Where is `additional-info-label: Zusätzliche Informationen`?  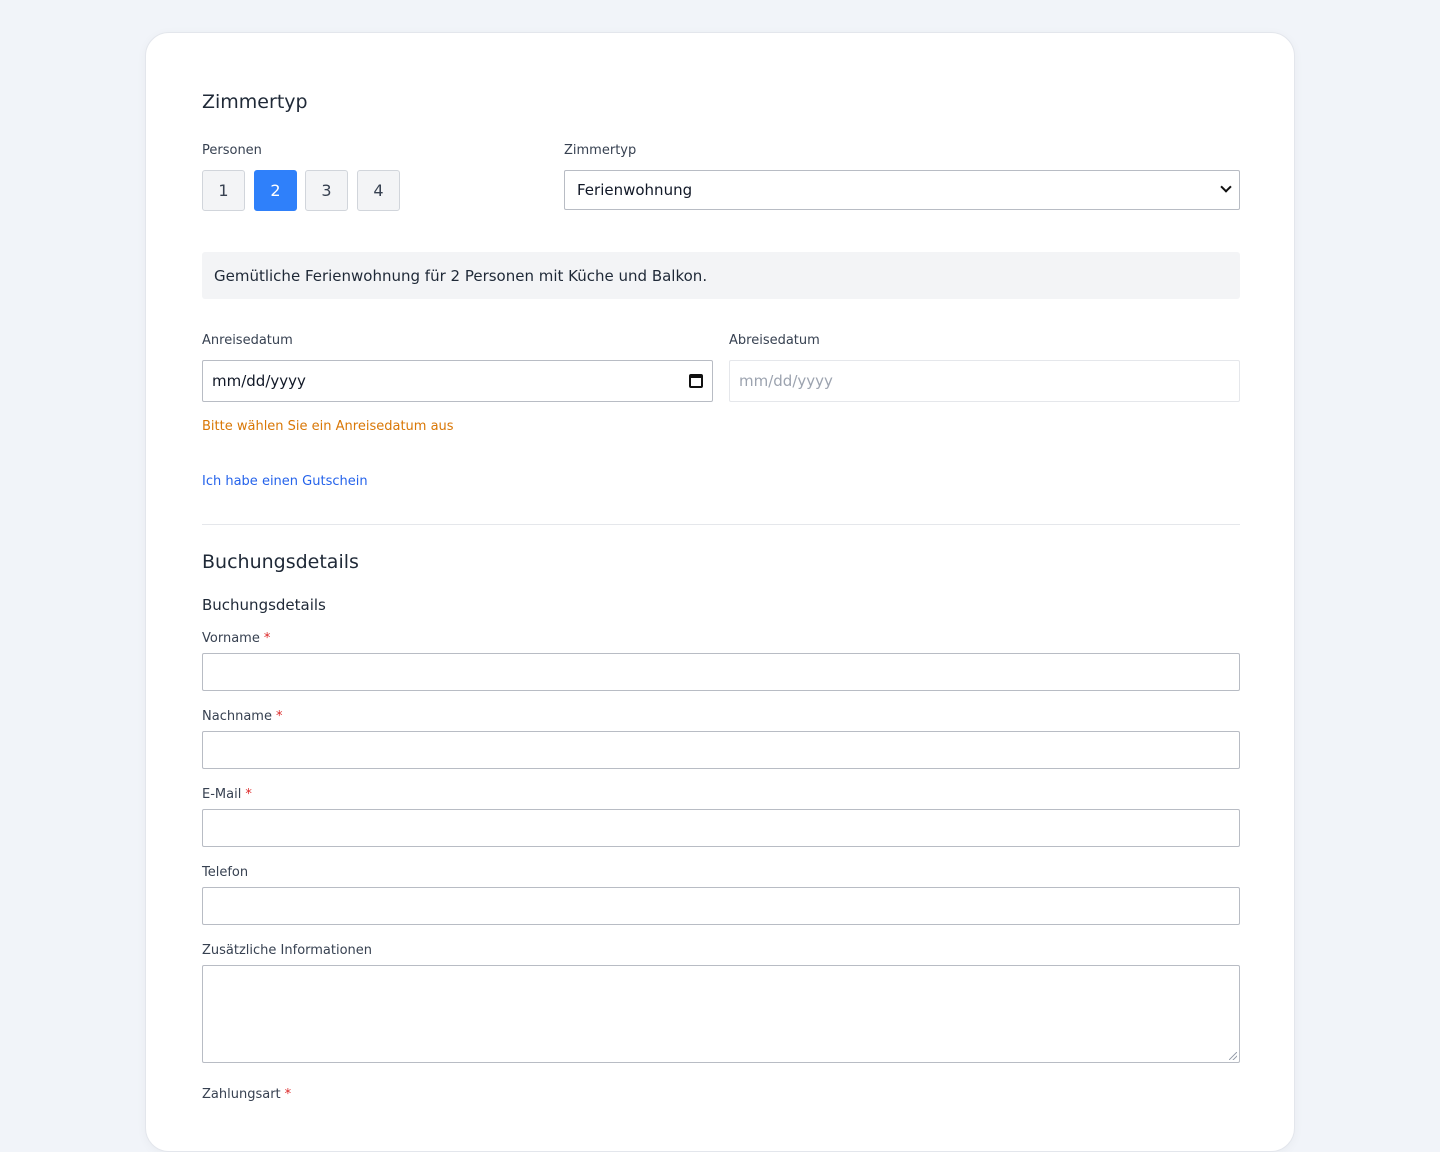 additional-info-label: Zusätzliche Informationen is located at coordinates (287, 950).